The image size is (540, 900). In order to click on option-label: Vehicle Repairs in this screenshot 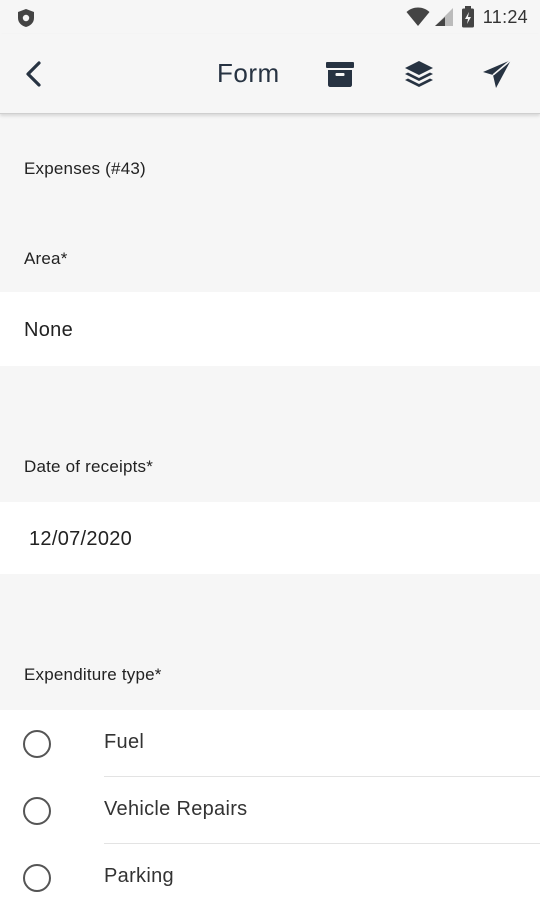, I will do `click(176, 809)`.